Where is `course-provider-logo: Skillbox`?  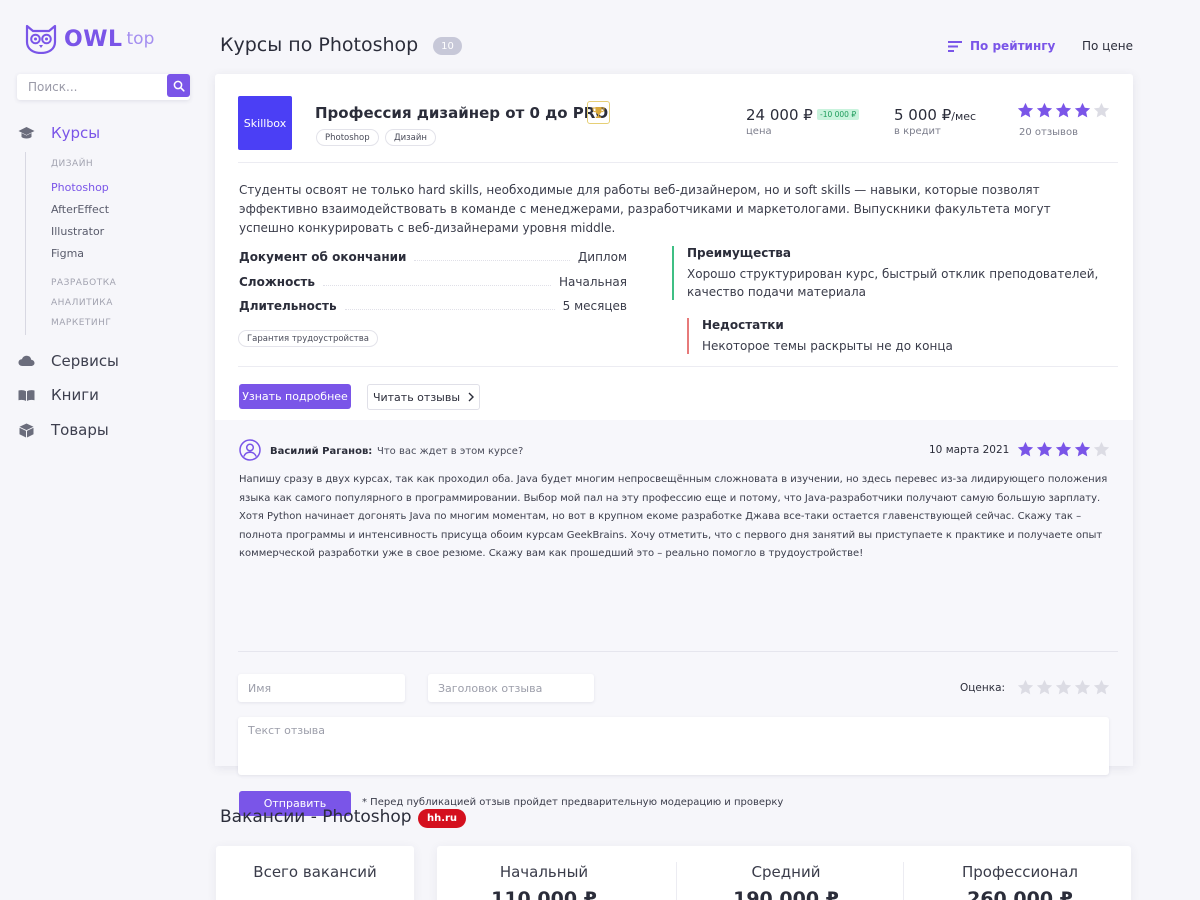
course-provider-logo: Skillbox is located at coordinates (265, 123).